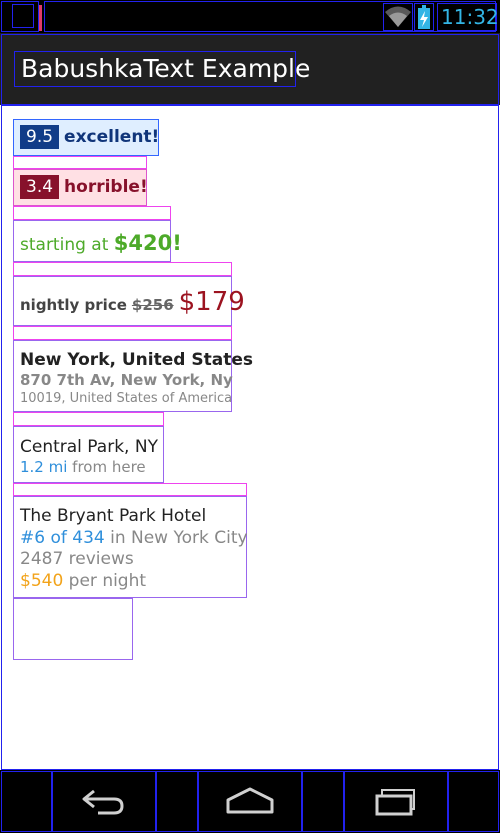  What do you see at coordinates (126, 380) in the screenshot?
I see `address-line-2: 870 7th Av, New York, Ny` at bounding box center [126, 380].